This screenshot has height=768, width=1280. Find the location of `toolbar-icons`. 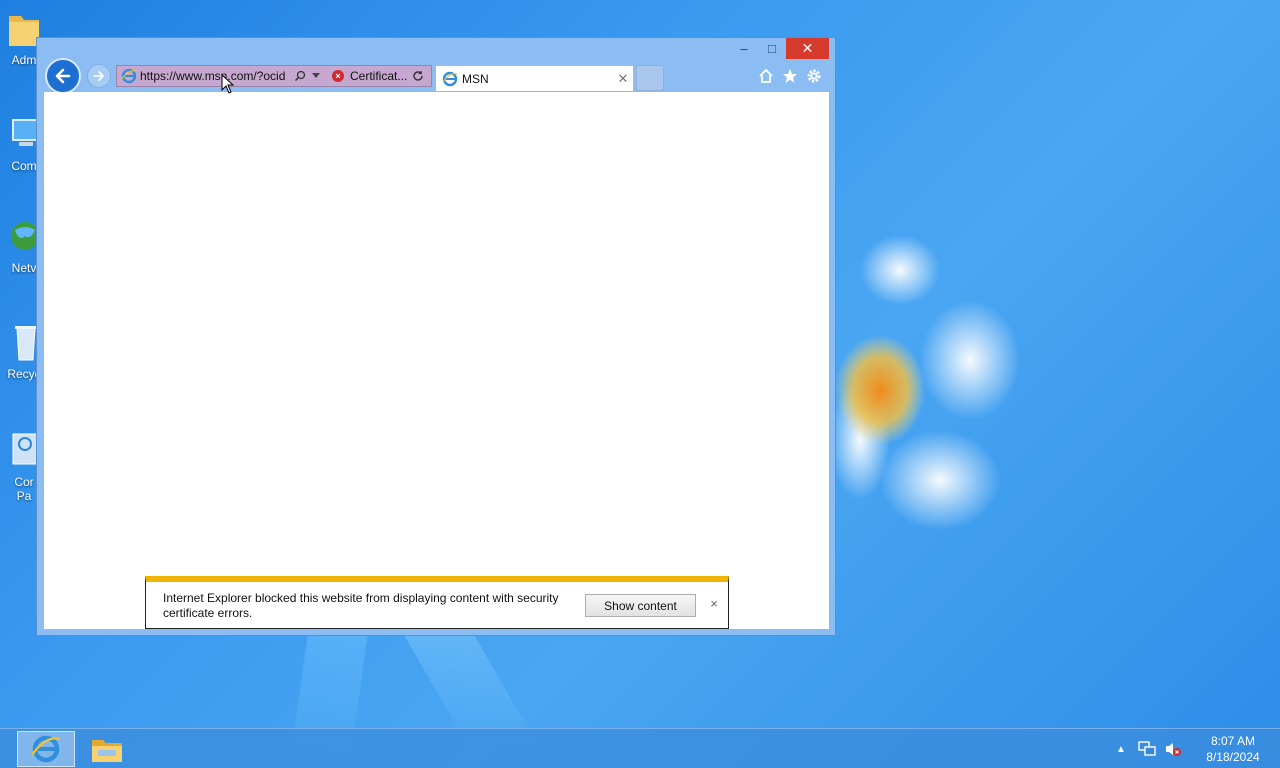

toolbar-icons is located at coordinates (790, 76).